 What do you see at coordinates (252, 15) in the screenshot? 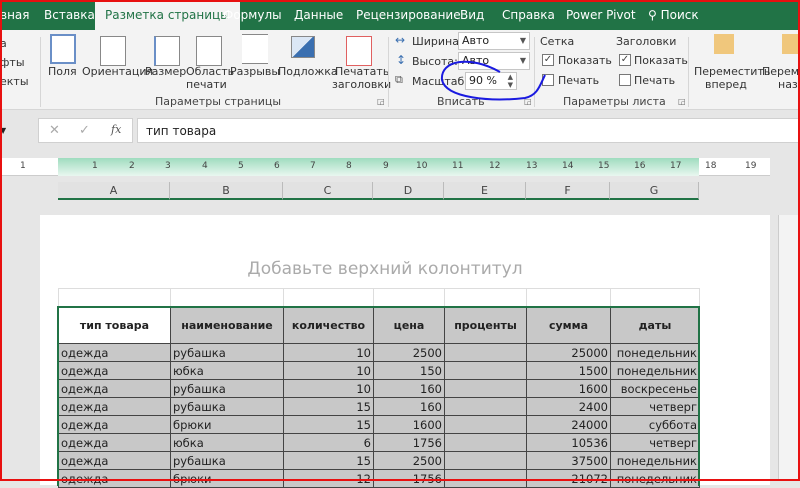
I see `tab-formulas: Формулы` at bounding box center [252, 15].